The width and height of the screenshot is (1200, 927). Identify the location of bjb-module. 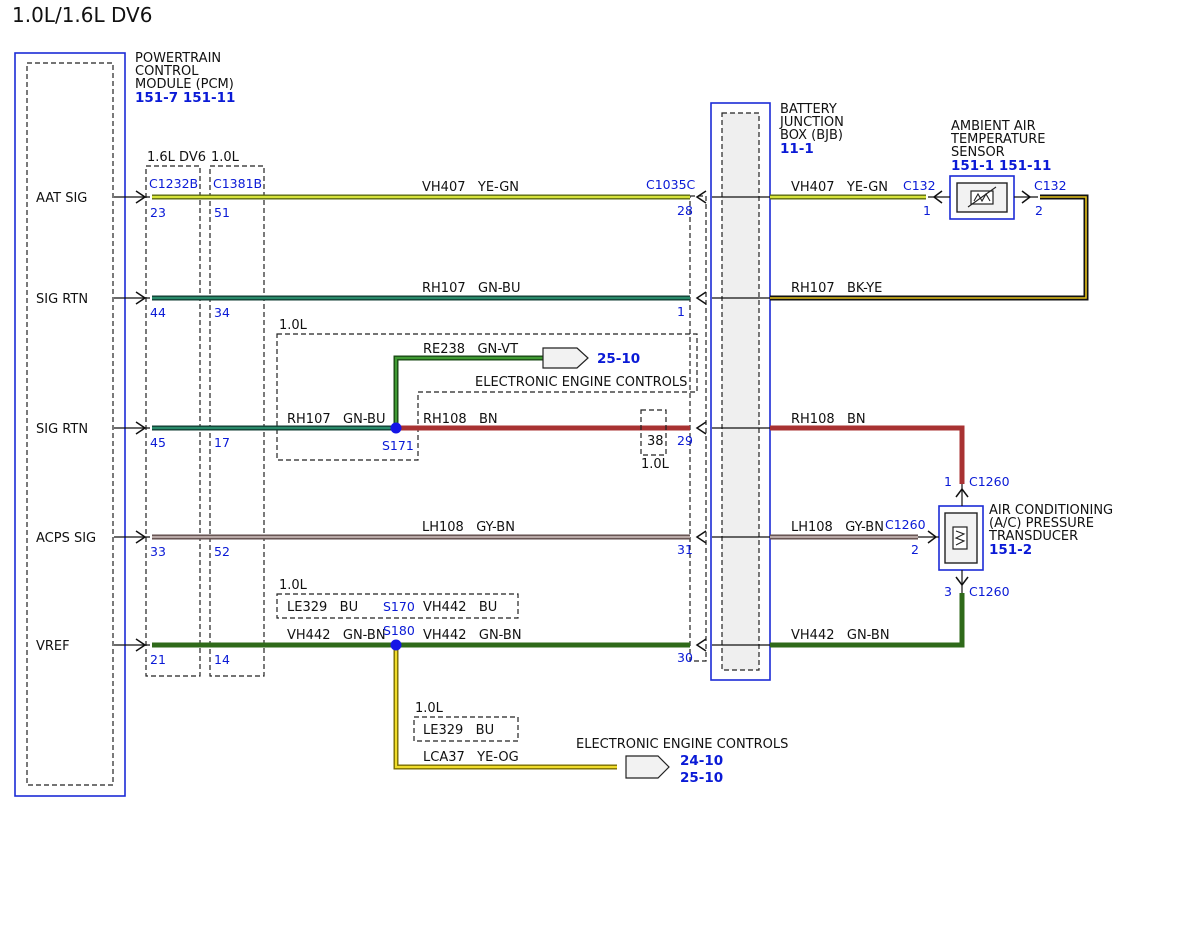
(740, 391).